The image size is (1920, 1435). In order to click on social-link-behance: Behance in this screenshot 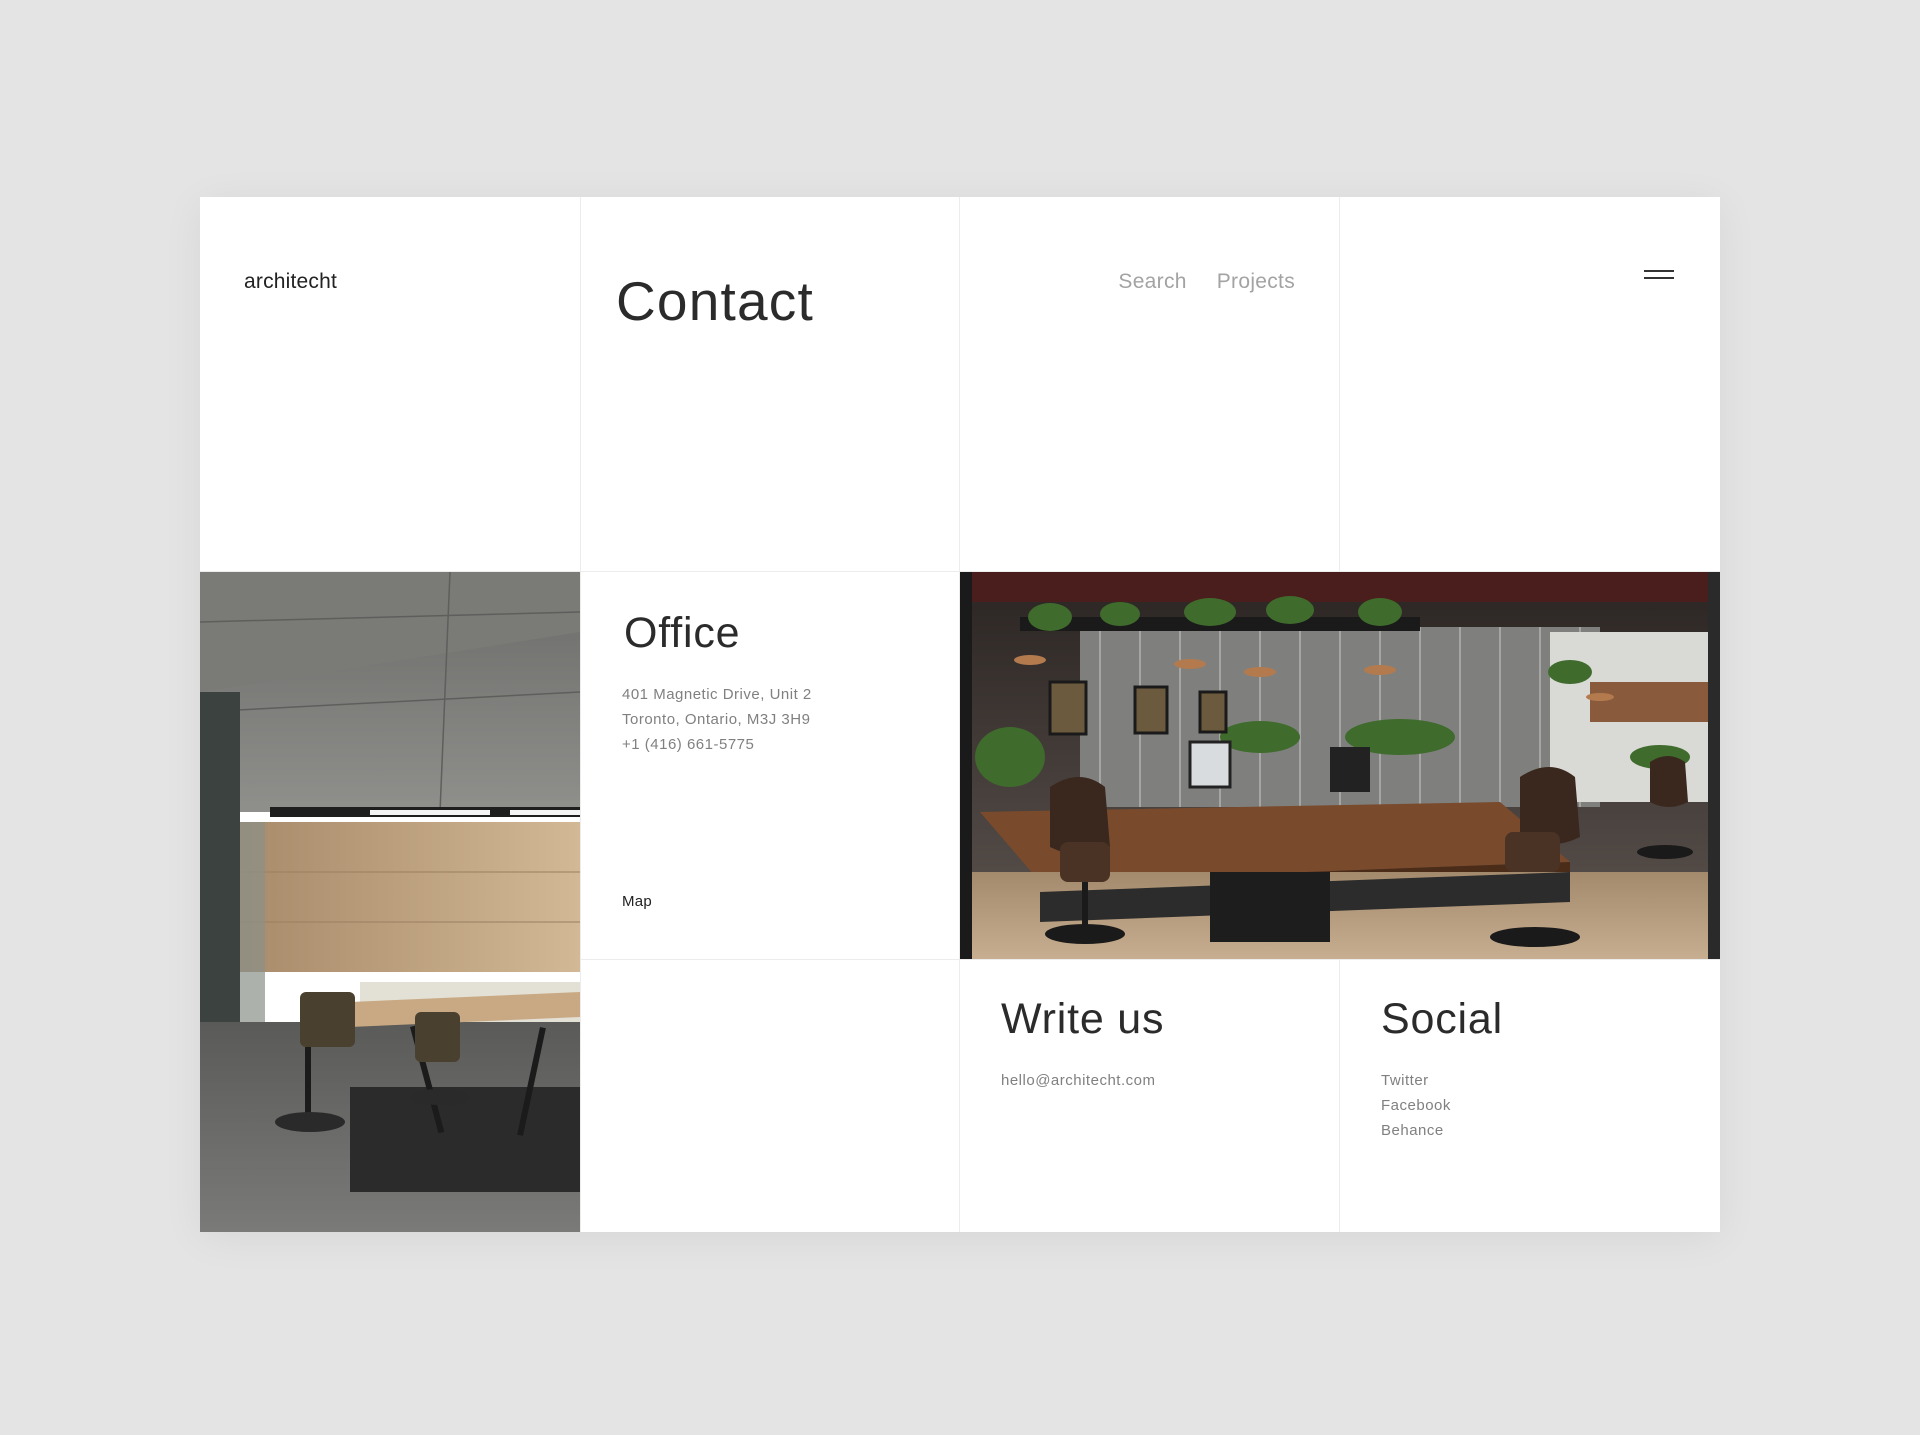, I will do `click(1412, 1130)`.